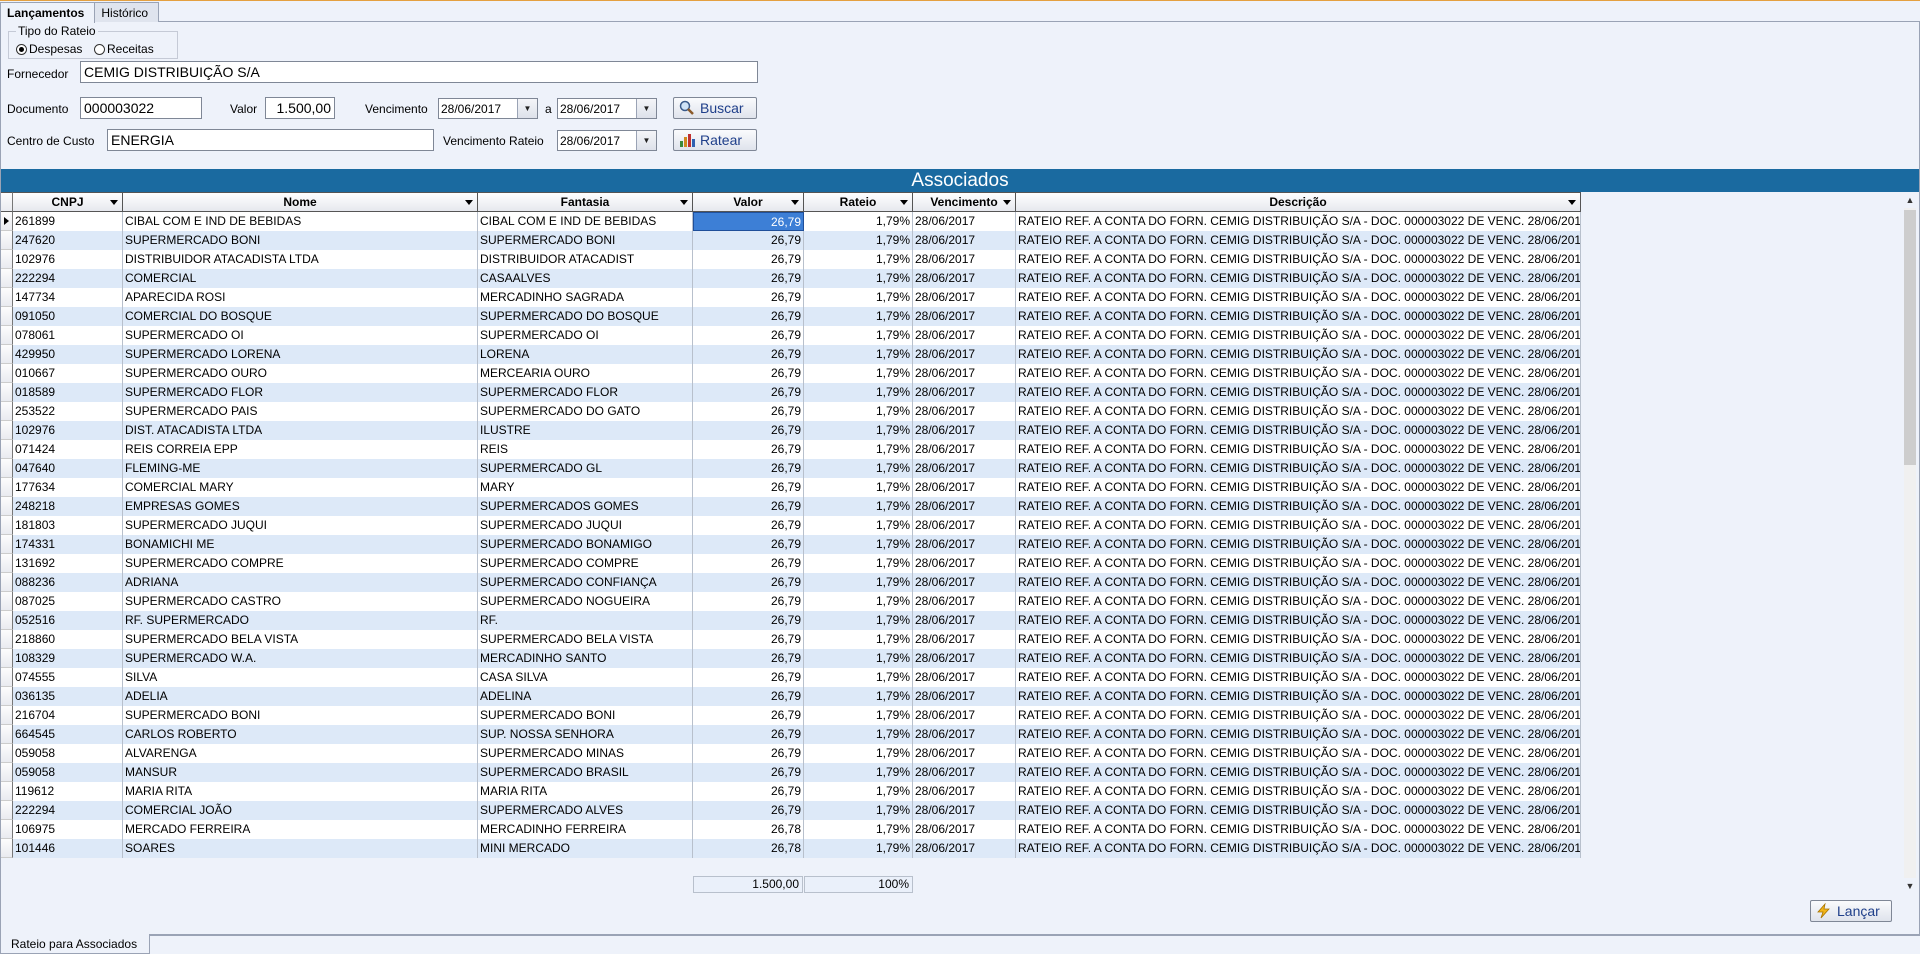  What do you see at coordinates (469, 202) in the screenshot?
I see `filter-arrow-icon` at bounding box center [469, 202].